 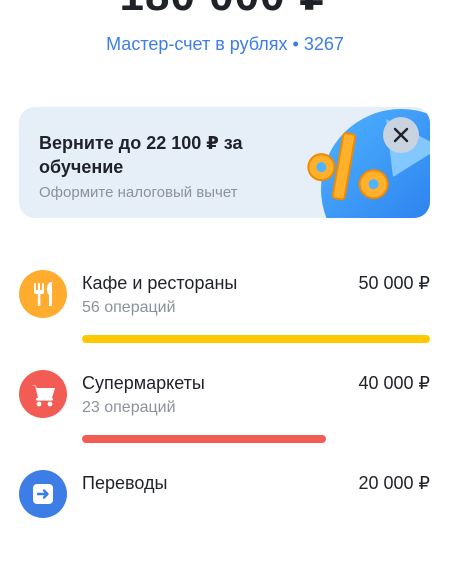 What do you see at coordinates (138, 192) in the screenshot?
I see `promo-subtitle: Оформите налоговый вычет` at bounding box center [138, 192].